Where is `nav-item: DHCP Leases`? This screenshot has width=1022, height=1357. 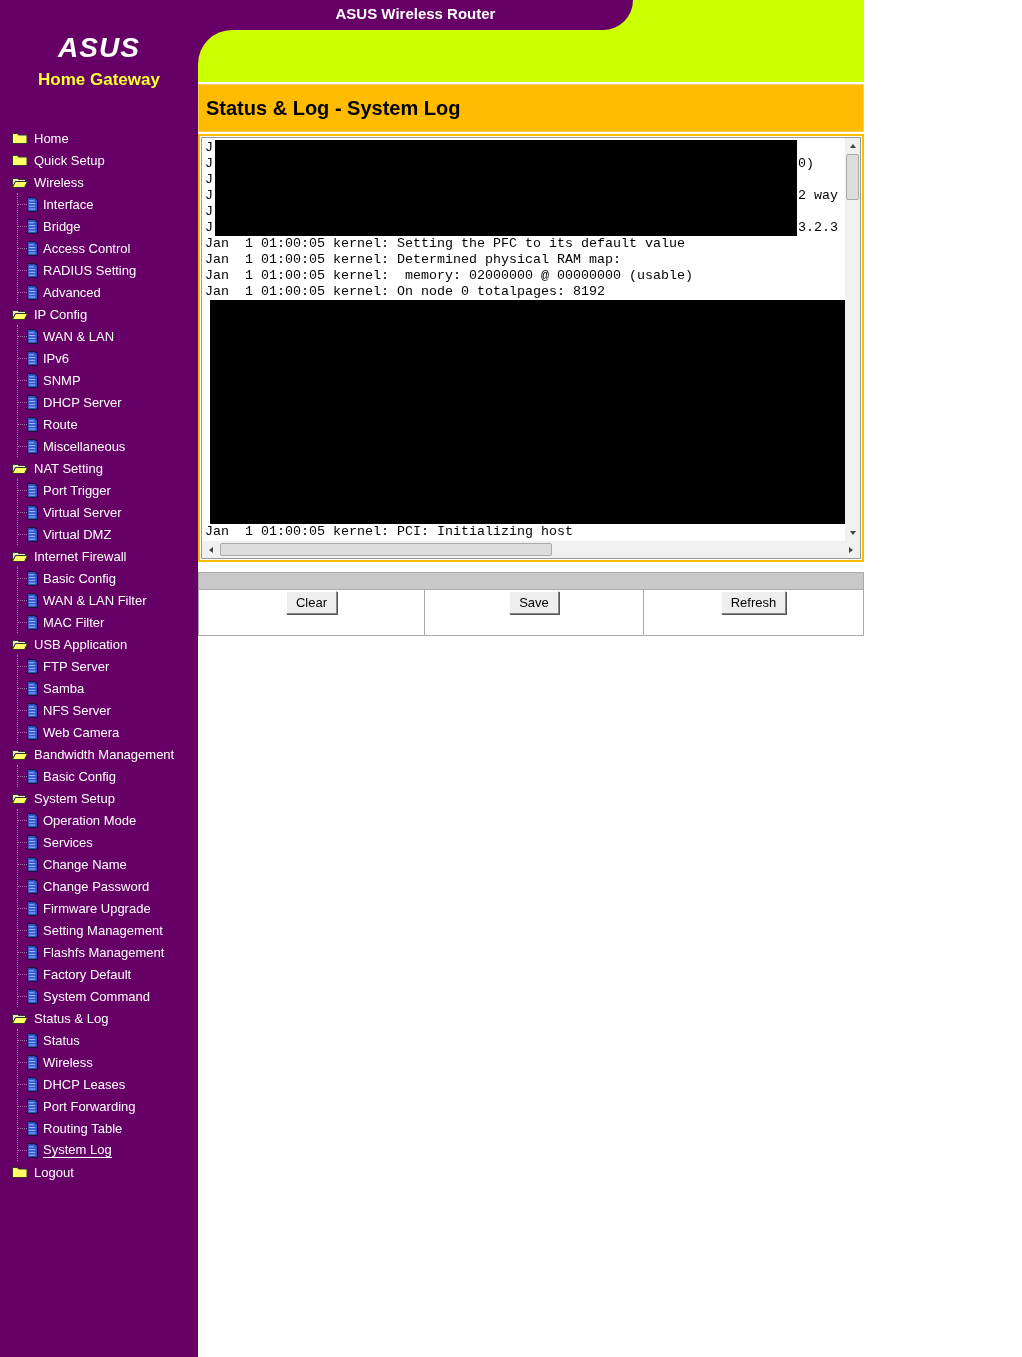 nav-item: DHCP Leases is located at coordinates (84, 1084).